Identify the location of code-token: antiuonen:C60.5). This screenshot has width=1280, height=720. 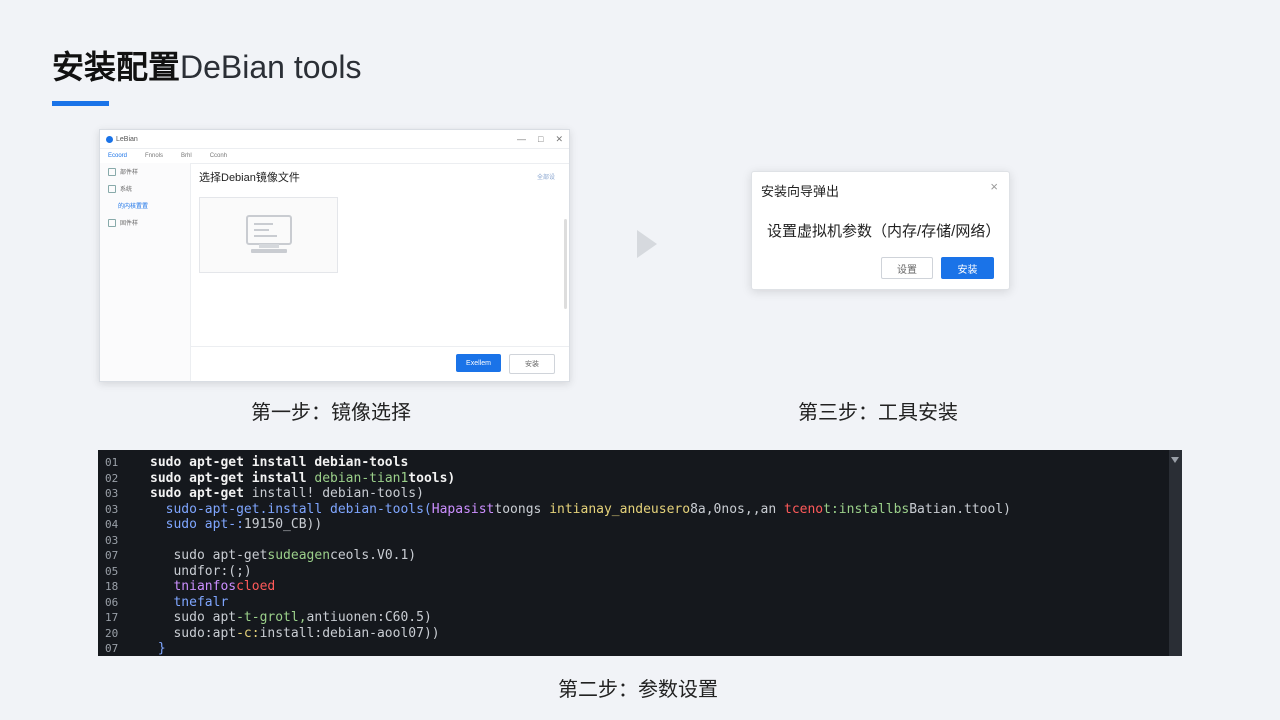
(369, 617).